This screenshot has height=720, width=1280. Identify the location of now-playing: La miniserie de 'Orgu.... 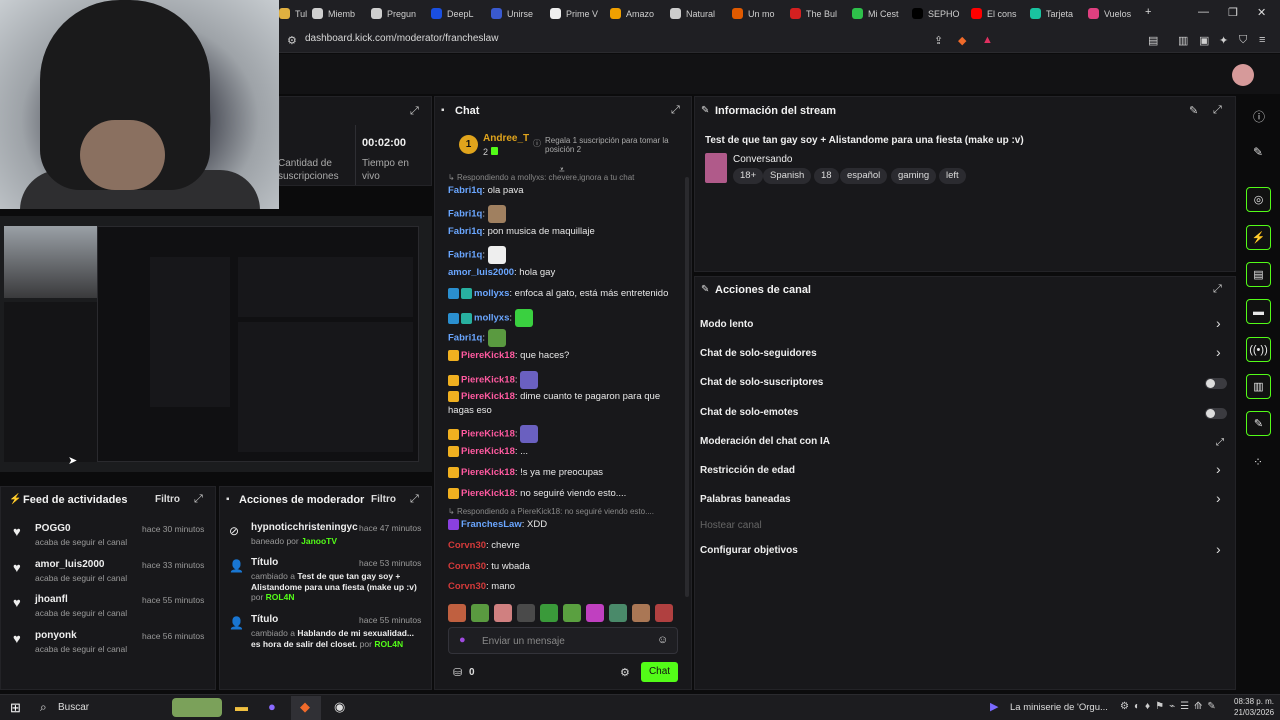
(1059, 707).